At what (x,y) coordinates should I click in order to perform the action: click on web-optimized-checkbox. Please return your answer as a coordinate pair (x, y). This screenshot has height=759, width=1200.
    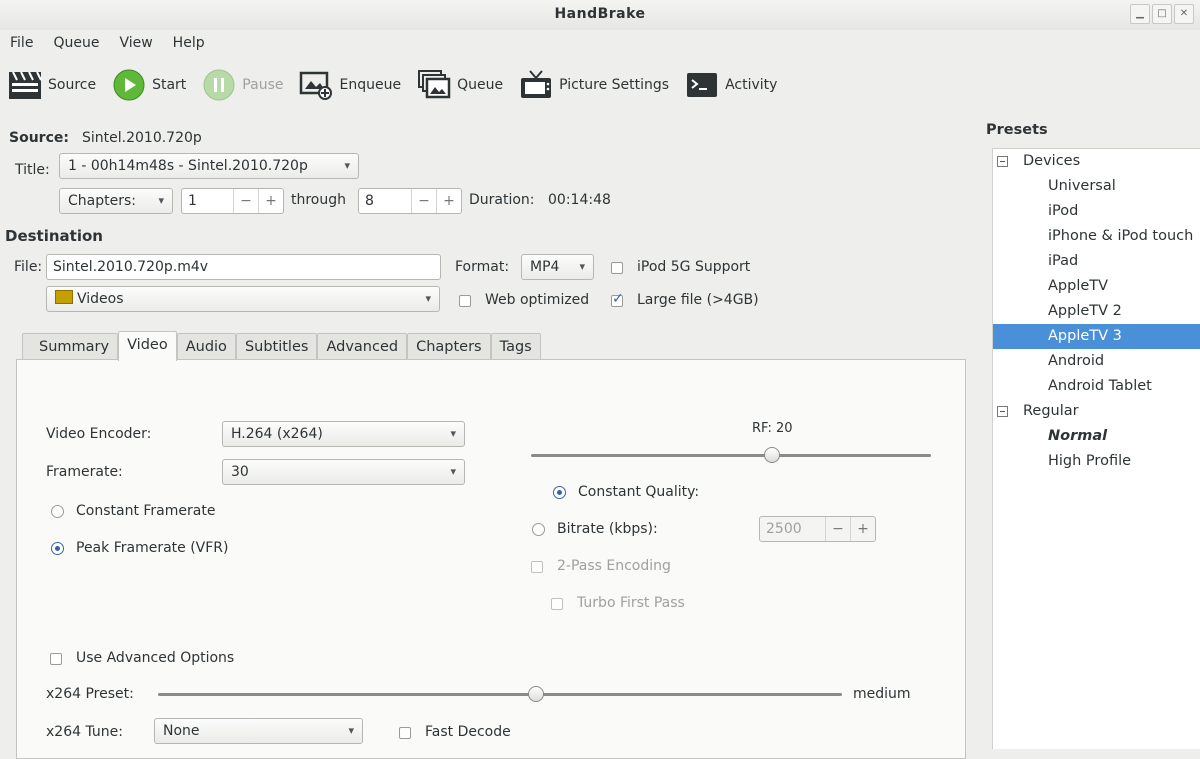
    Looking at the image, I should click on (465, 301).